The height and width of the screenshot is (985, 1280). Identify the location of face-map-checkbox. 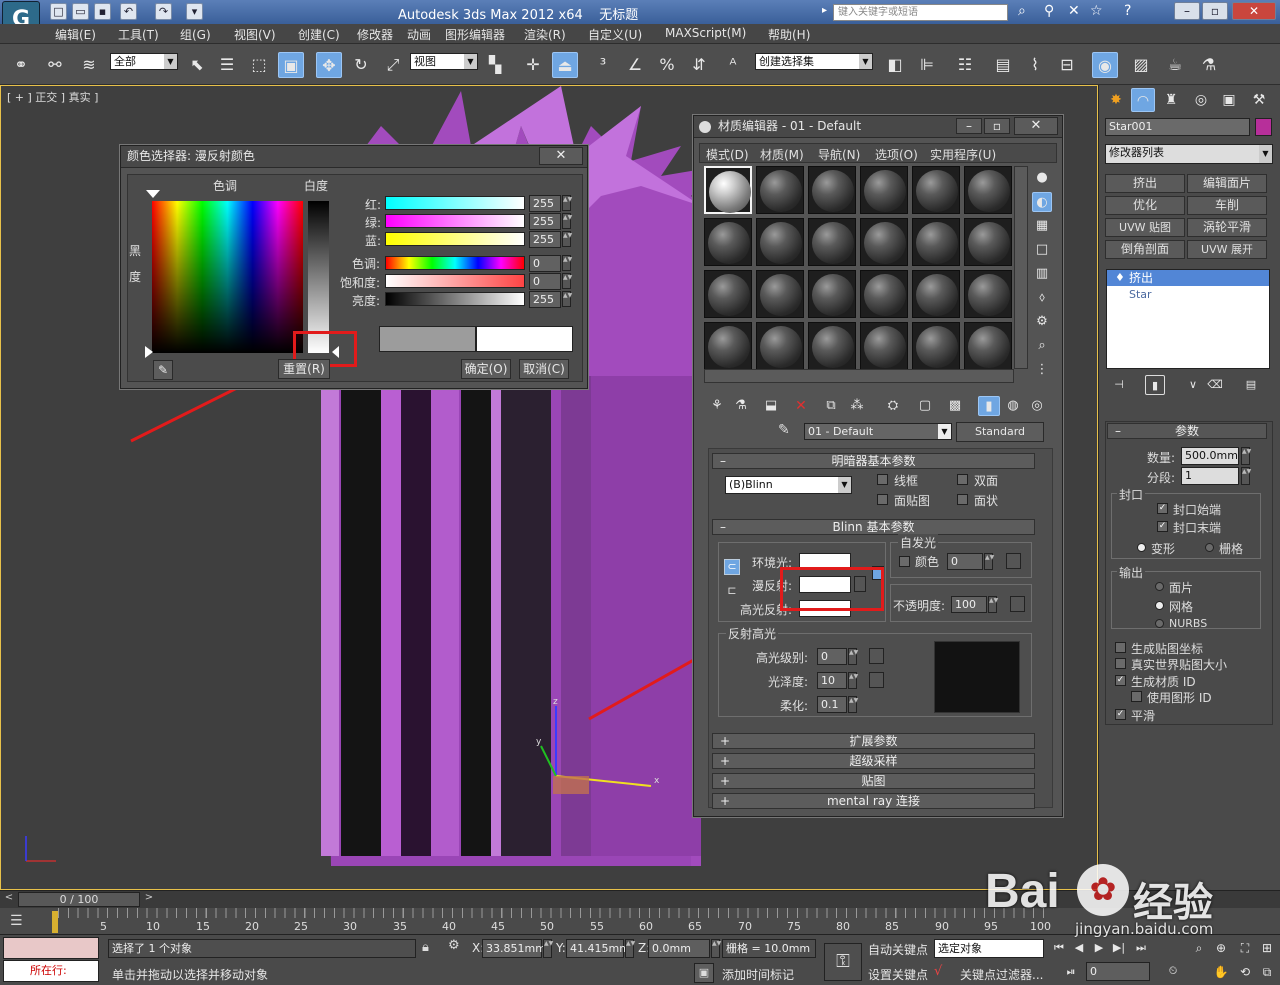
(882, 499).